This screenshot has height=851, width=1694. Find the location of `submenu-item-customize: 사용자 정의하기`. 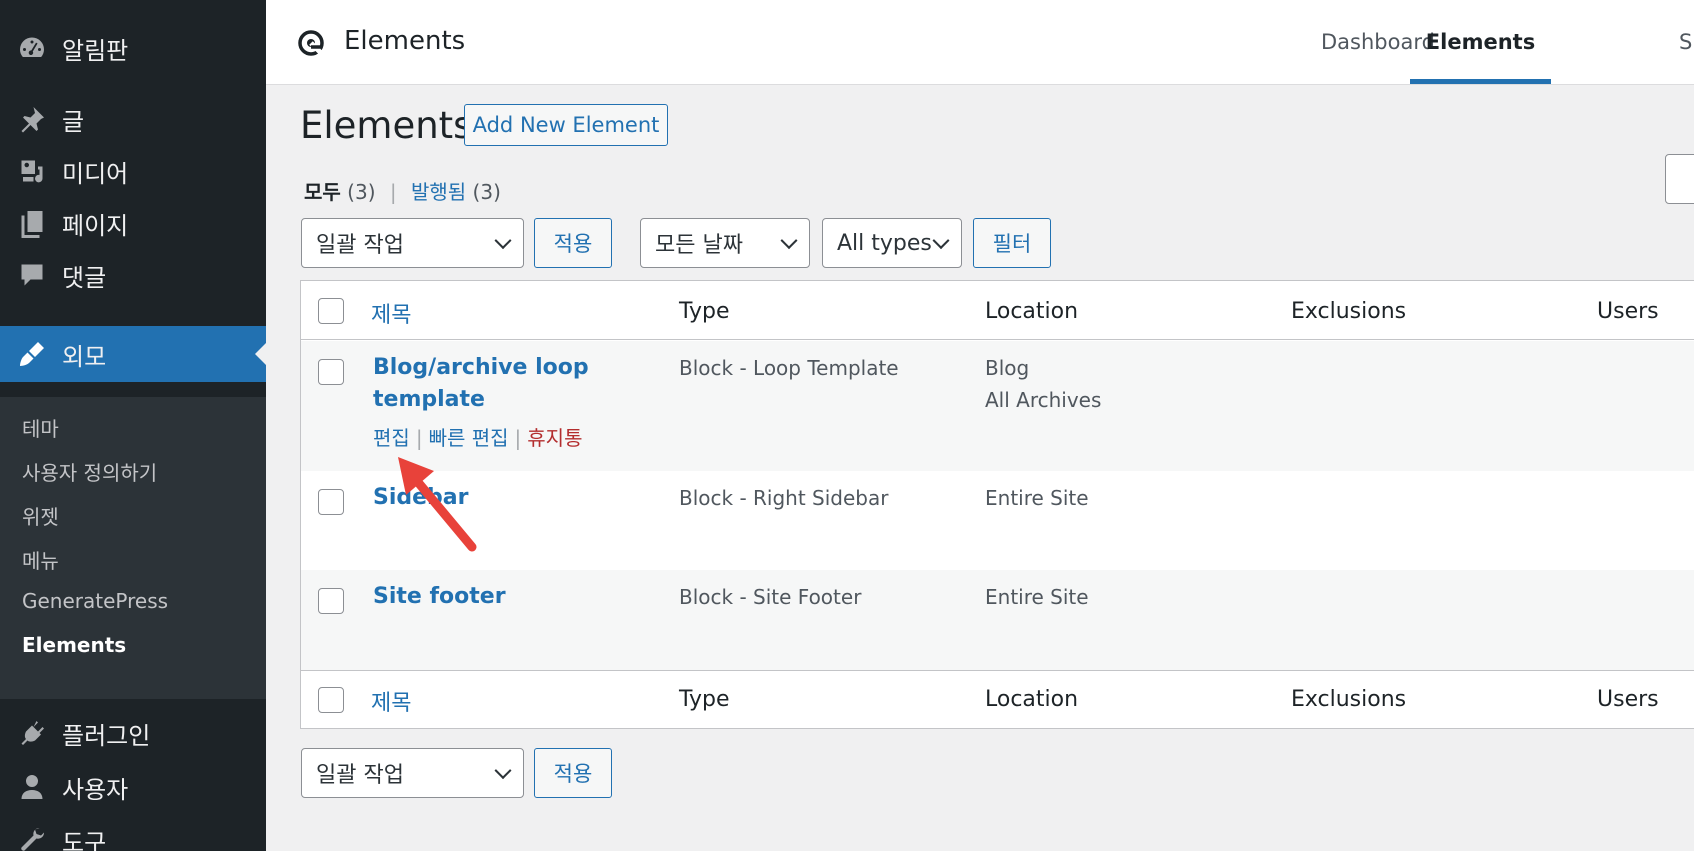

submenu-item-customize: 사용자 정의하기 is located at coordinates (89, 471).